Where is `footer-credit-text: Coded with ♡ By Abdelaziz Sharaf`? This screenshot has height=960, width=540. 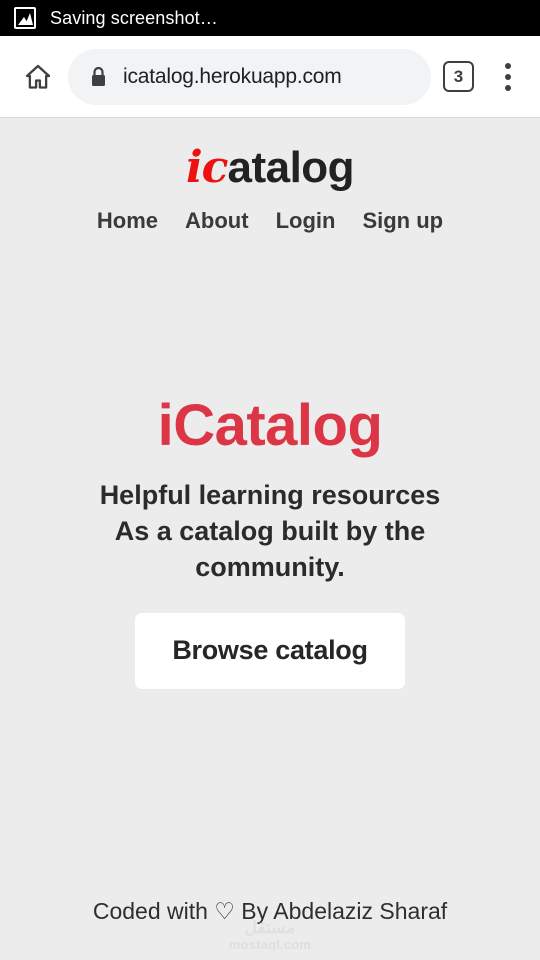 footer-credit-text: Coded with ♡ By Abdelaziz Sharaf is located at coordinates (270, 911).